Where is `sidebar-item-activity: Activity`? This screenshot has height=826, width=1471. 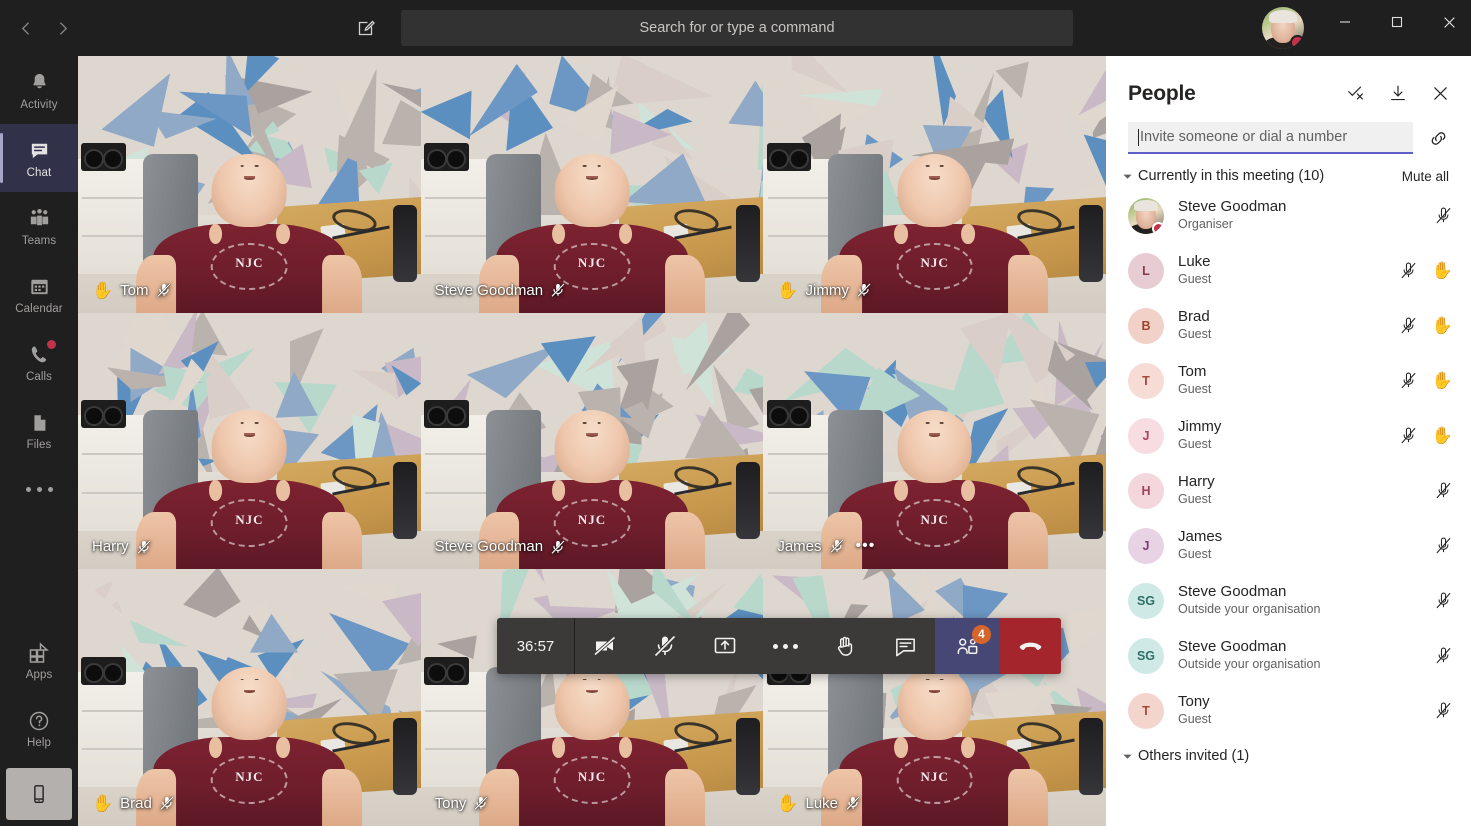 sidebar-item-activity: Activity is located at coordinates (39, 90).